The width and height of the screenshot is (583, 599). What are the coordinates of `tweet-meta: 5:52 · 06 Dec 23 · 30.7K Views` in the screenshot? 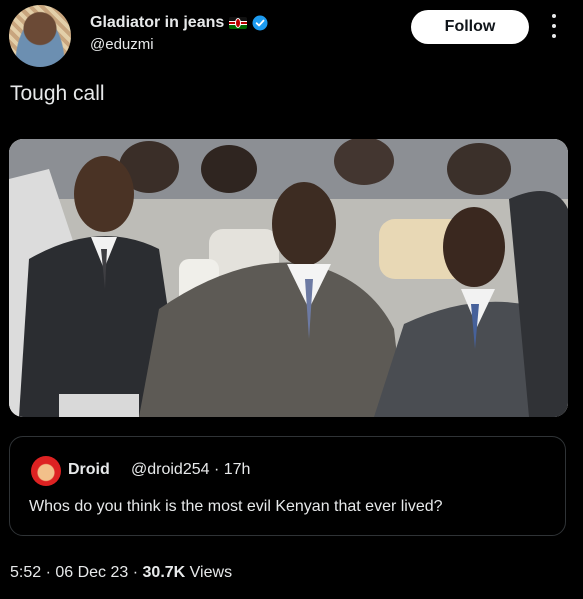 It's located at (121, 572).